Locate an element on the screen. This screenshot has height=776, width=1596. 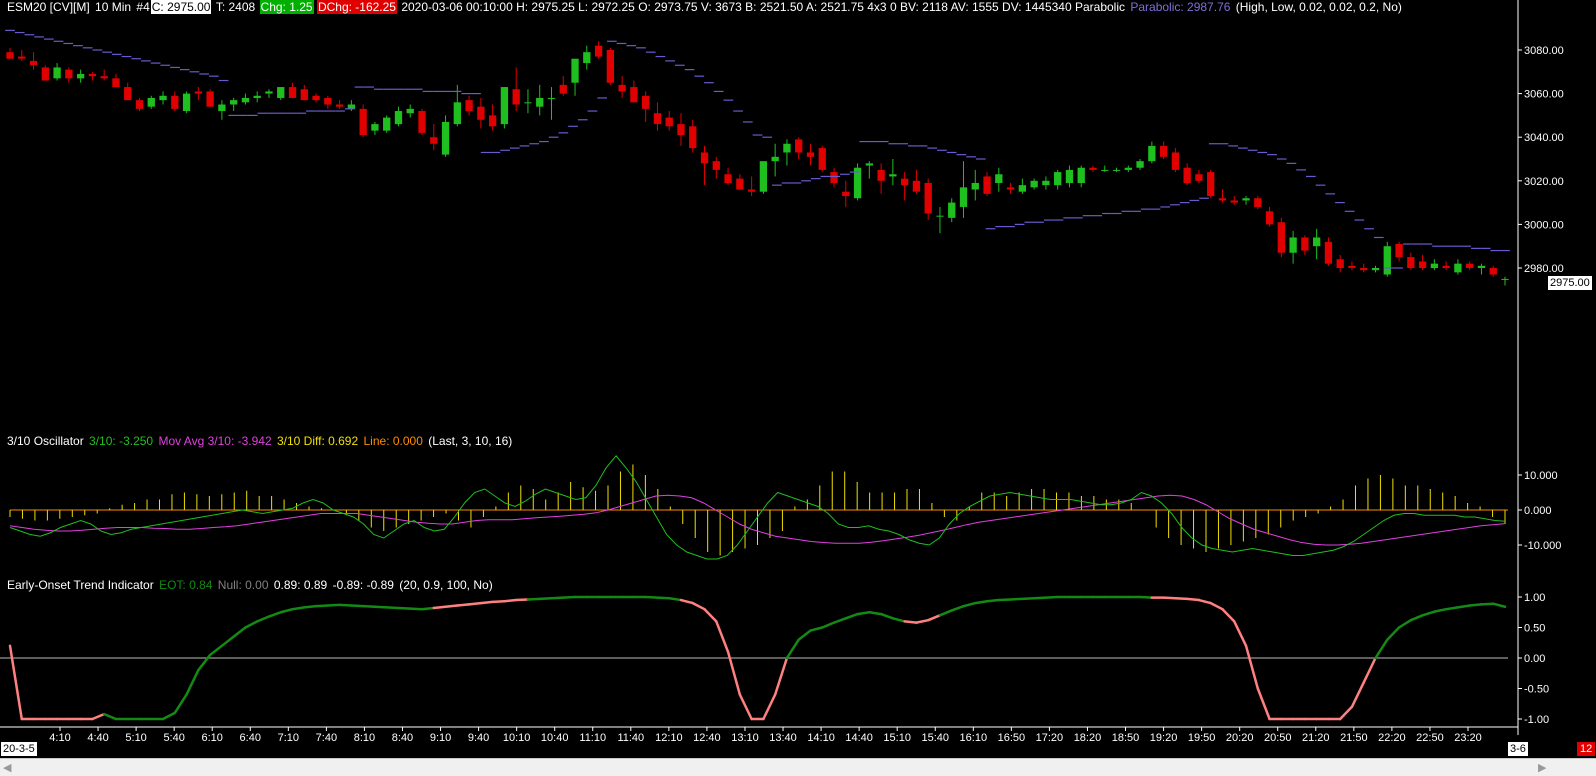
time-tick-label: 12:10 is located at coordinates (669, 738).